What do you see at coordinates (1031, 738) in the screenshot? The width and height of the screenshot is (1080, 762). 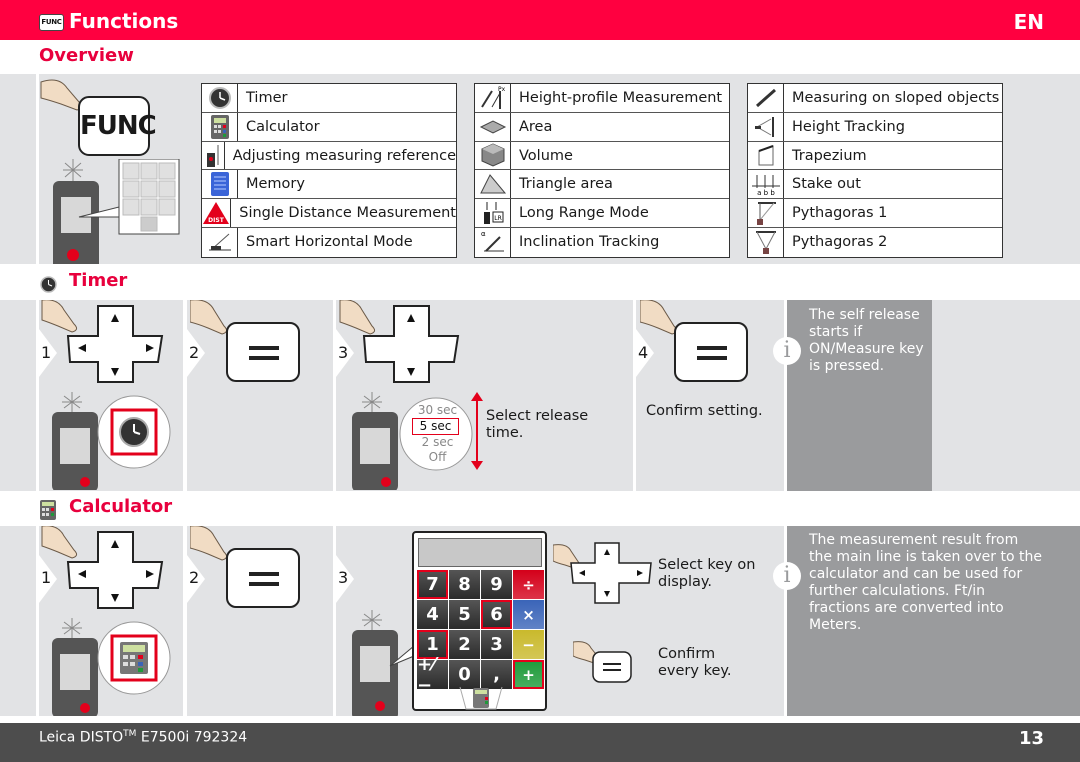 I see `page-number: 13` at bounding box center [1031, 738].